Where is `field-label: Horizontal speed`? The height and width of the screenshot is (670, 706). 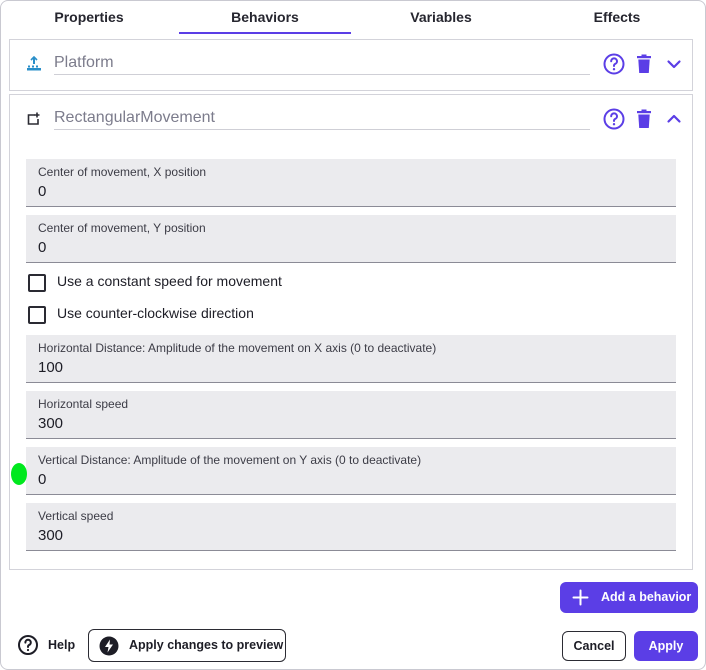
field-label: Horizontal speed is located at coordinates (83, 404).